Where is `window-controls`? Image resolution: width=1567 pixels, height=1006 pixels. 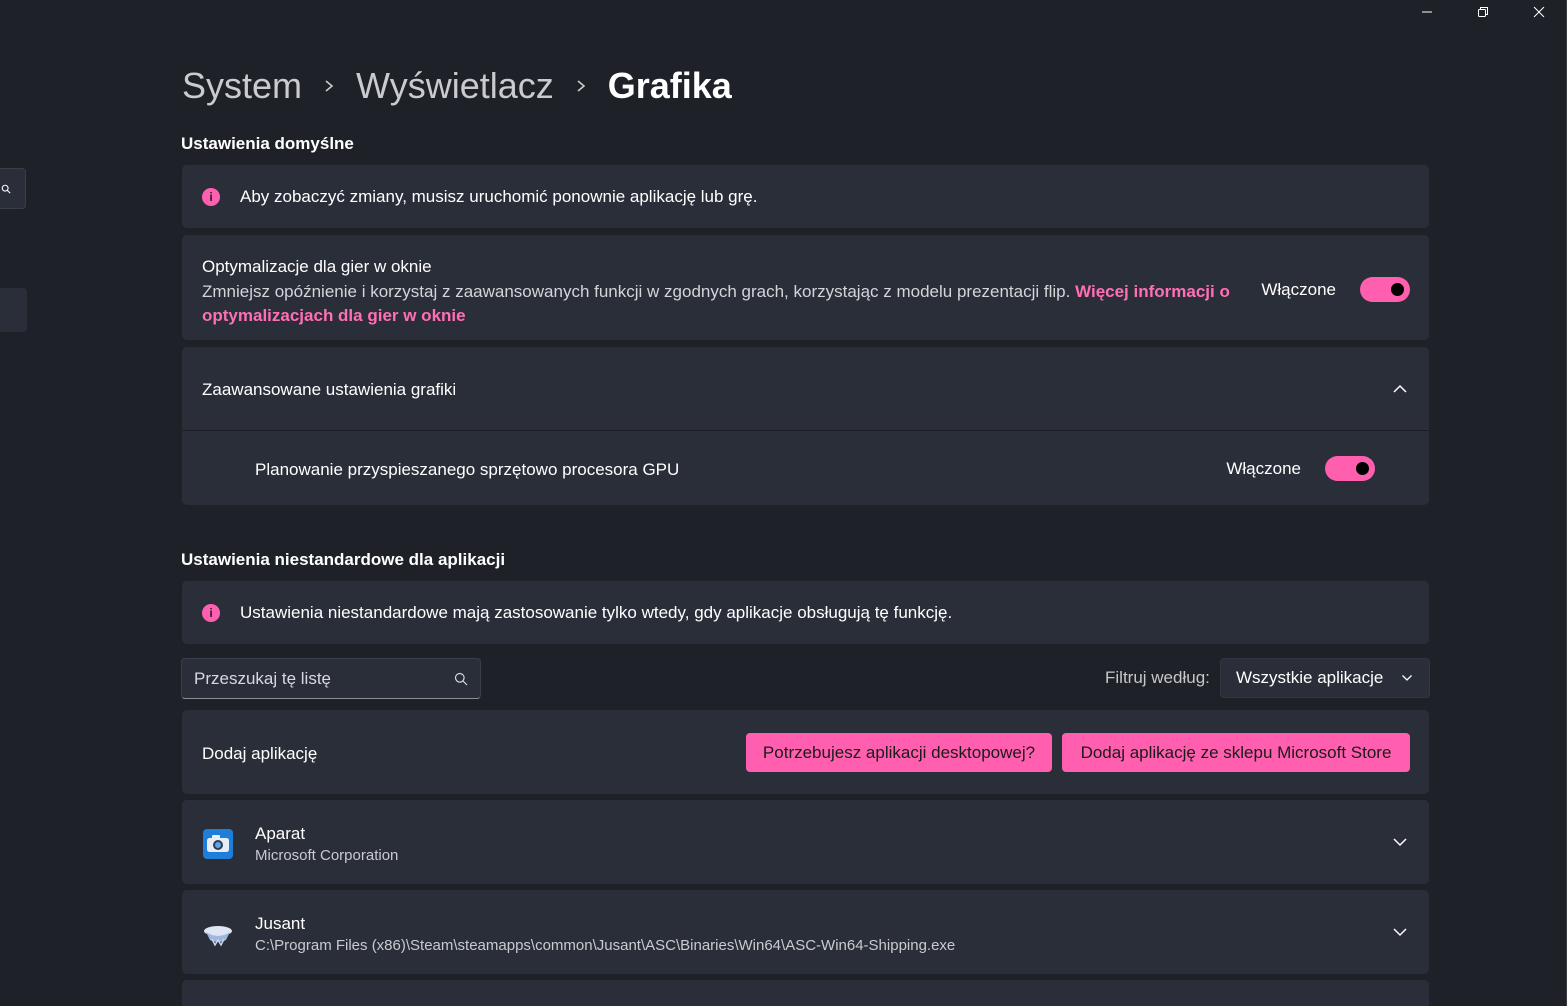 window-controls is located at coordinates (1483, 12).